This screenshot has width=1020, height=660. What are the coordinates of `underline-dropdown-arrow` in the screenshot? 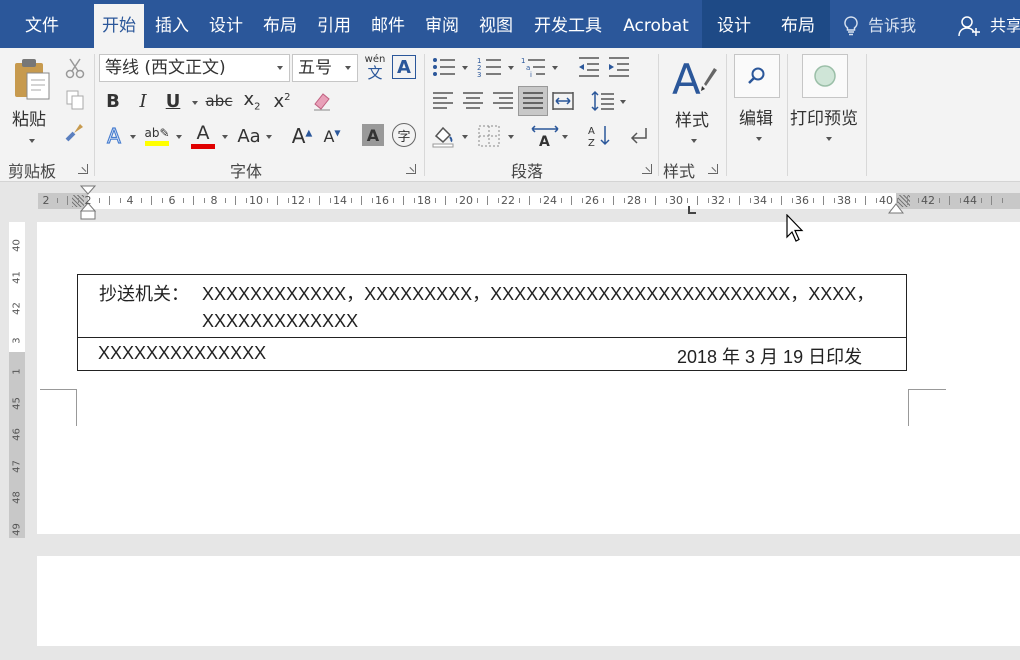 It's located at (195, 103).